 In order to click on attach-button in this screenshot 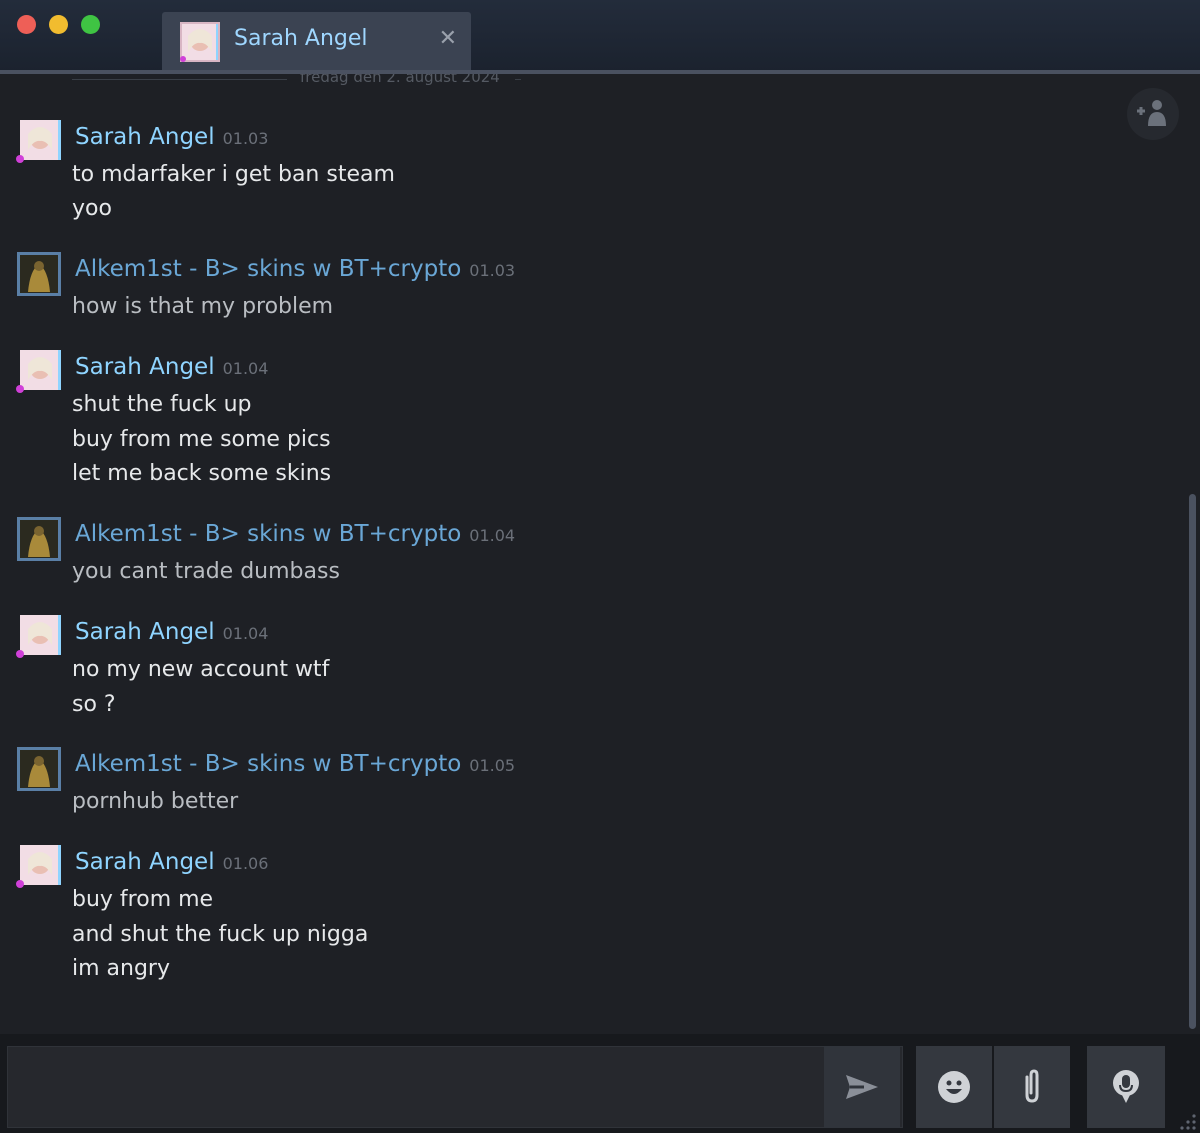, I will do `click(1032, 1087)`.